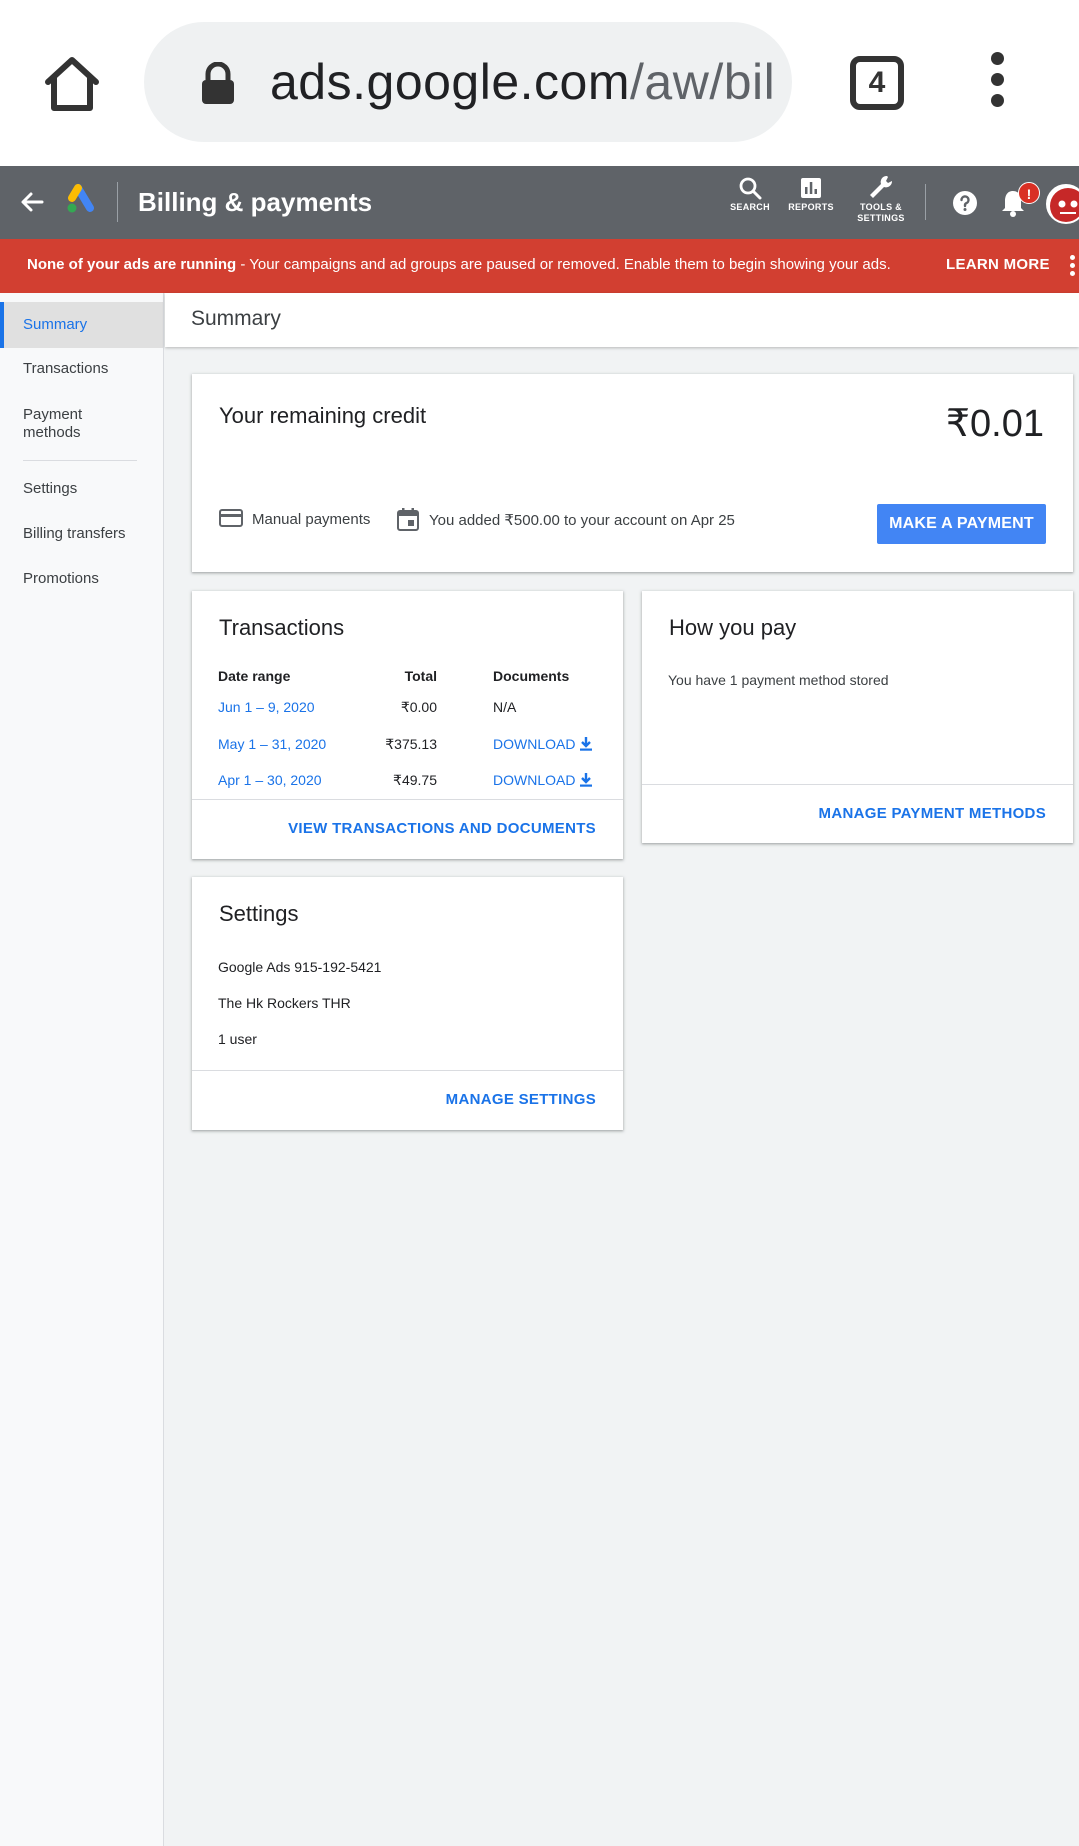  What do you see at coordinates (521, 1099) in the screenshot?
I see `manage-settings-button: MANAGE SETTINGS` at bounding box center [521, 1099].